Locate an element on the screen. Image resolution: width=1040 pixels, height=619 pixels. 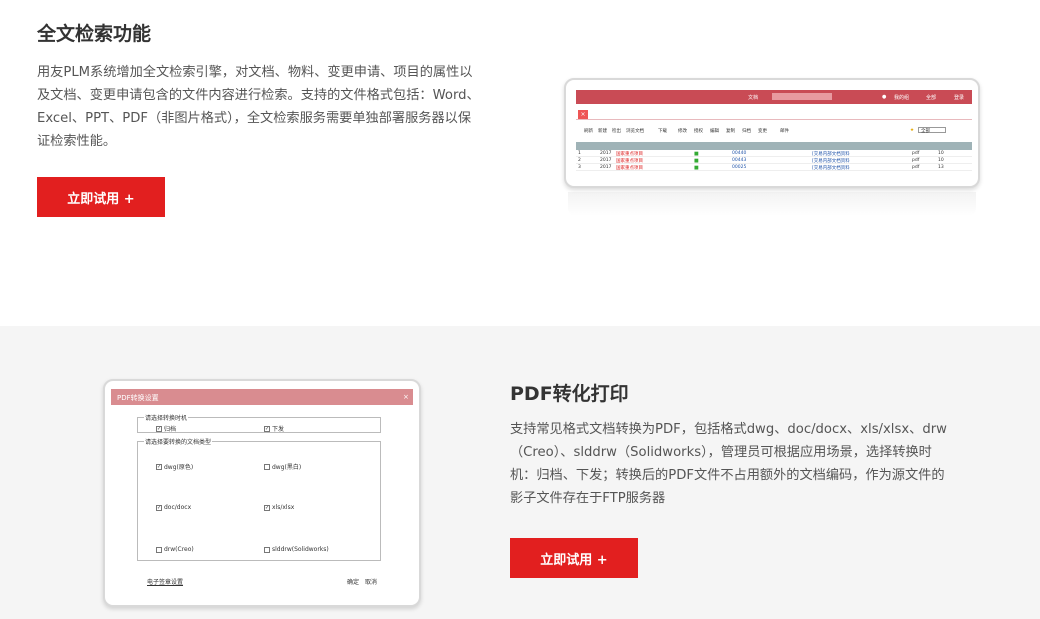
user-icon: ● is located at coordinates (884, 97).